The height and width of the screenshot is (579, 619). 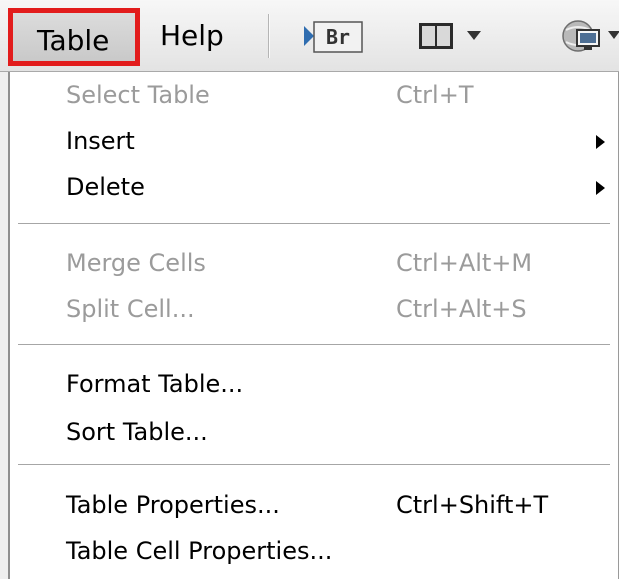 What do you see at coordinates (435, 95) in the screenshot?
I see `menu-item-shortcut: Ctrl+T` at bounding box center [435, 95].